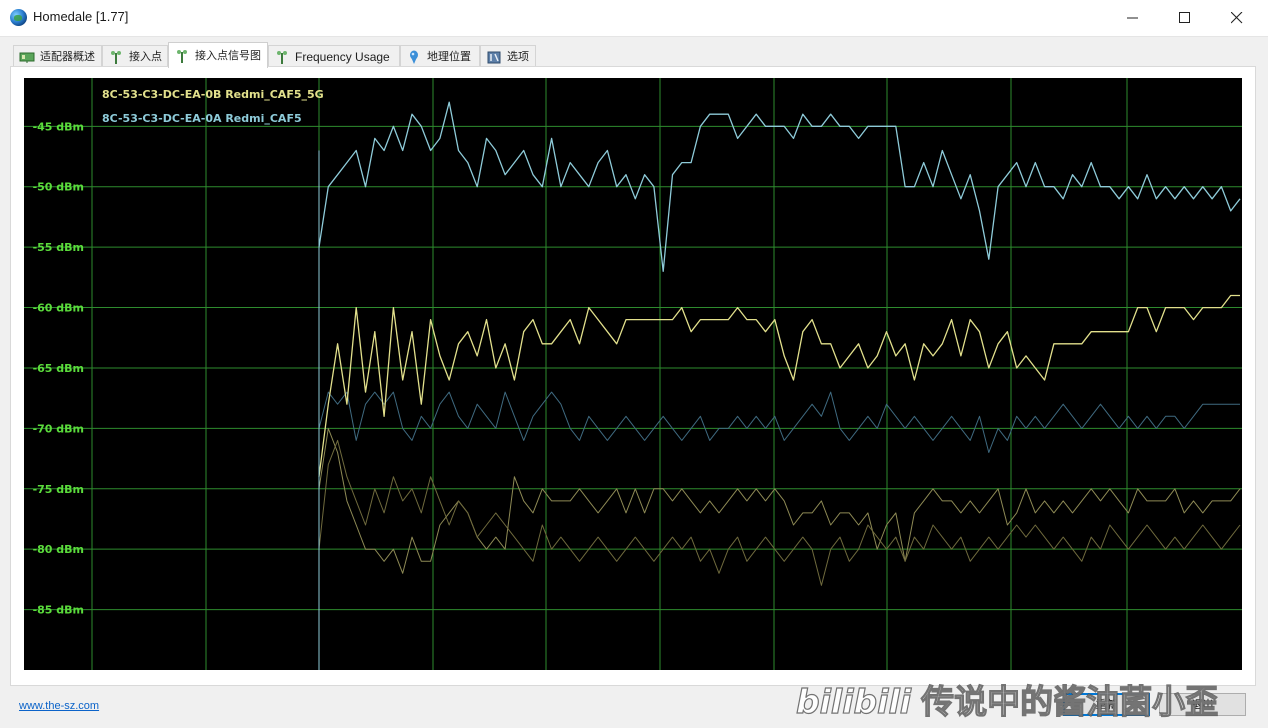 The image size is (1268, 728). I want to click on tab-geolocation: 地理位置, so click(440, 56).